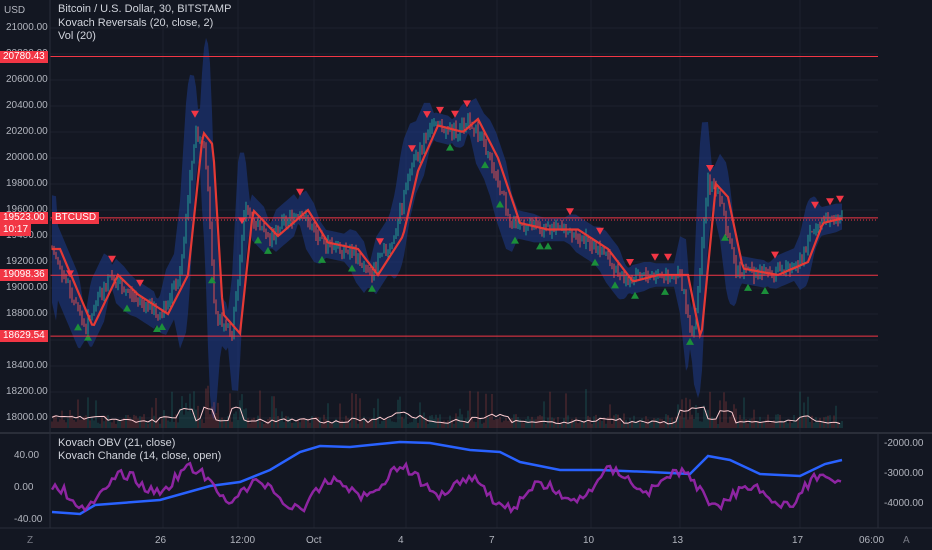 This screenshot has width=932, height=550. I want to click on legend-kovach-obv: Kovach OBV (21, close), so click(116, 443).